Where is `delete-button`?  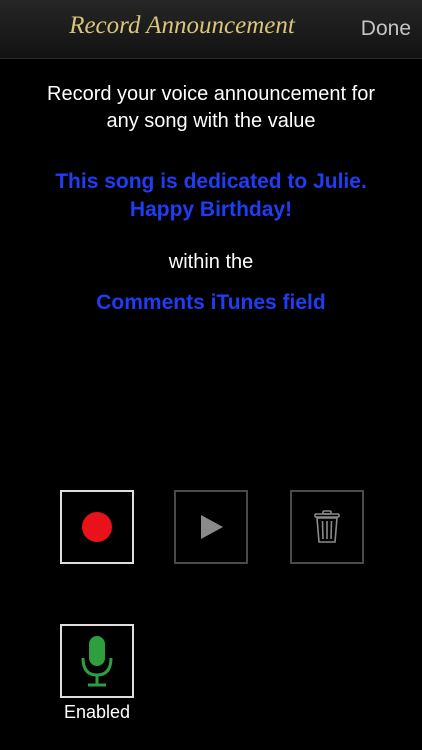 delete-button is located at coordinates (327, 527).